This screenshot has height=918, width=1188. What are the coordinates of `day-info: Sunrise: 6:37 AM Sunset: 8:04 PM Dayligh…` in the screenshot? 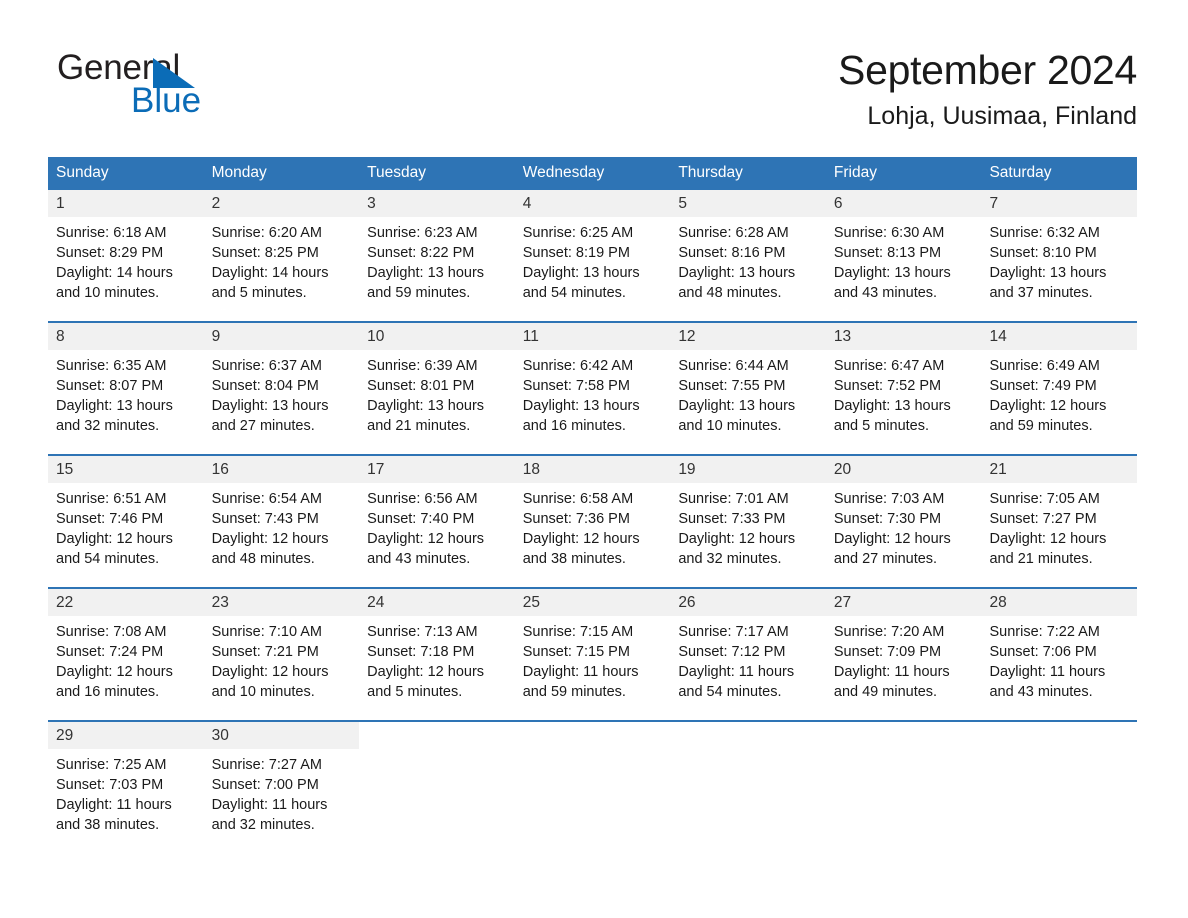 It's located at (282, 393).